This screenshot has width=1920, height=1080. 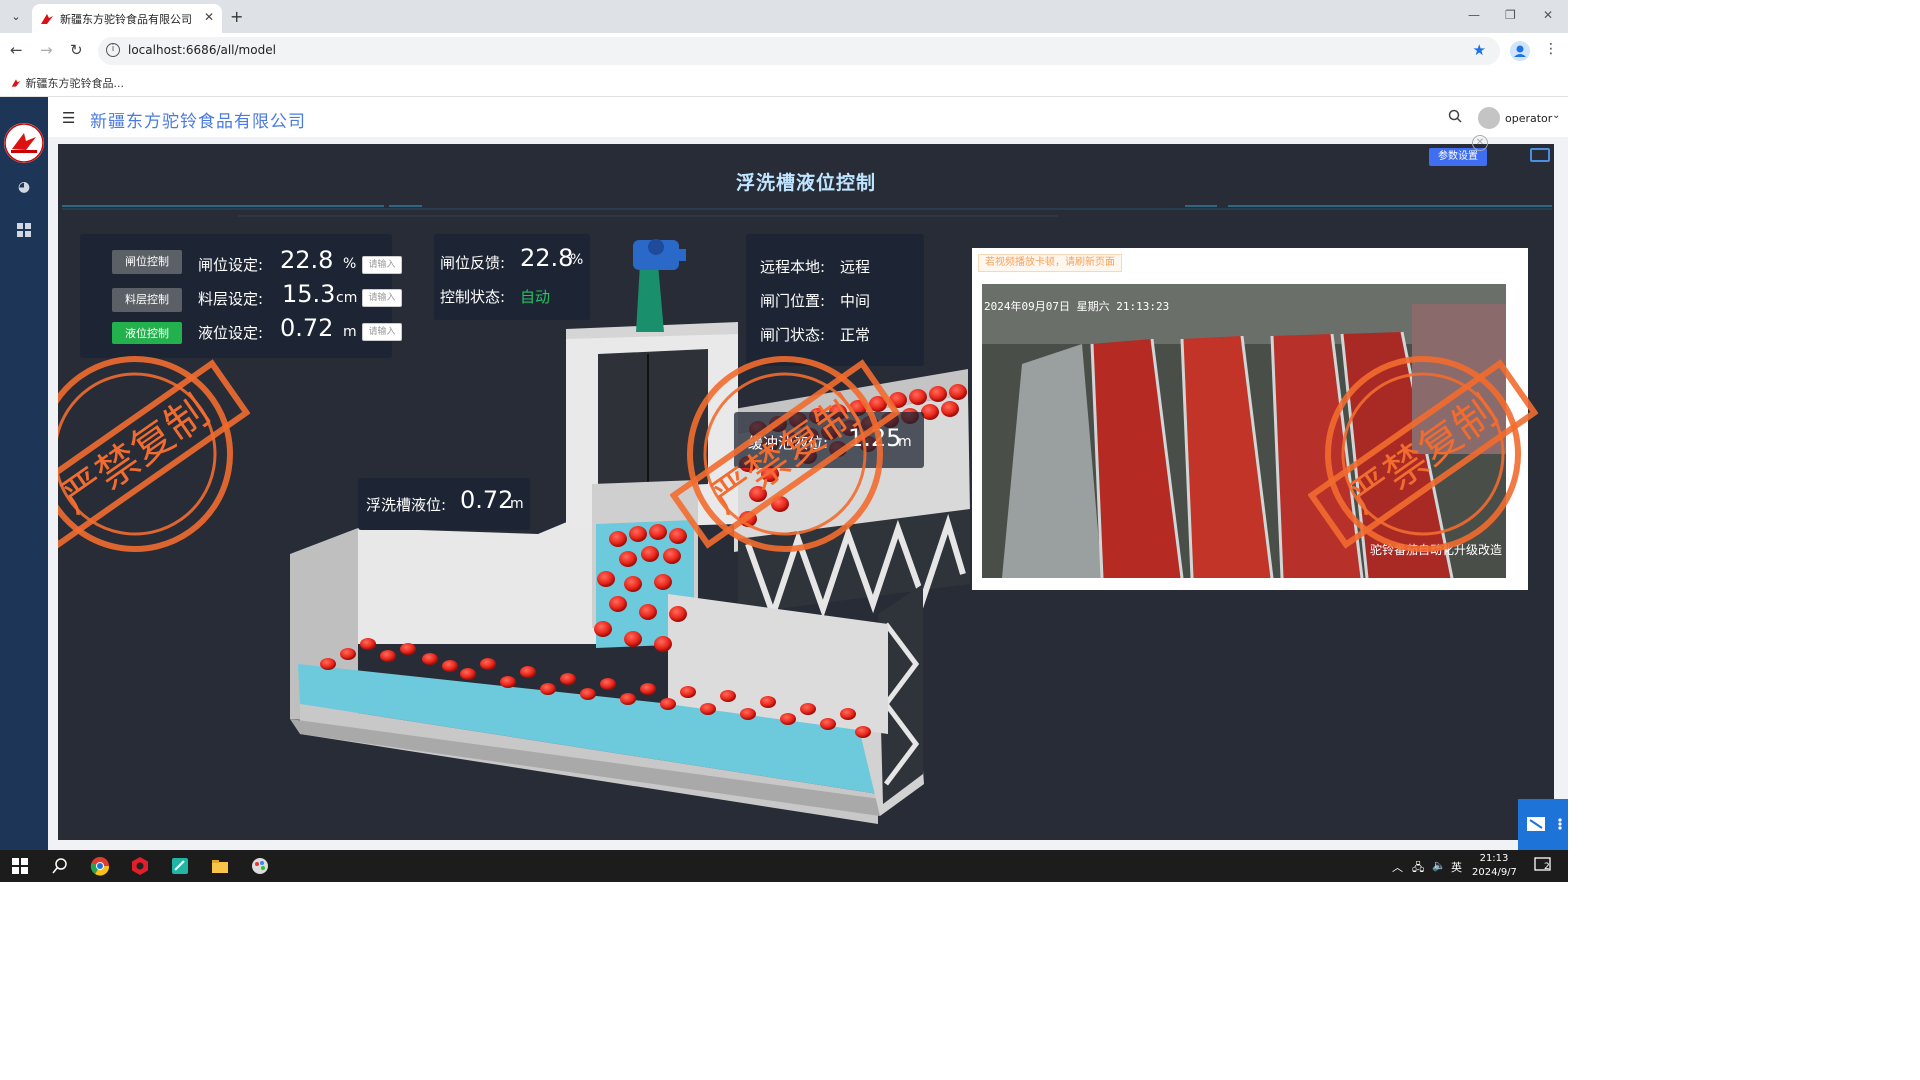 I want to click on tank-level-unit: m, so click(x=517, y=504).